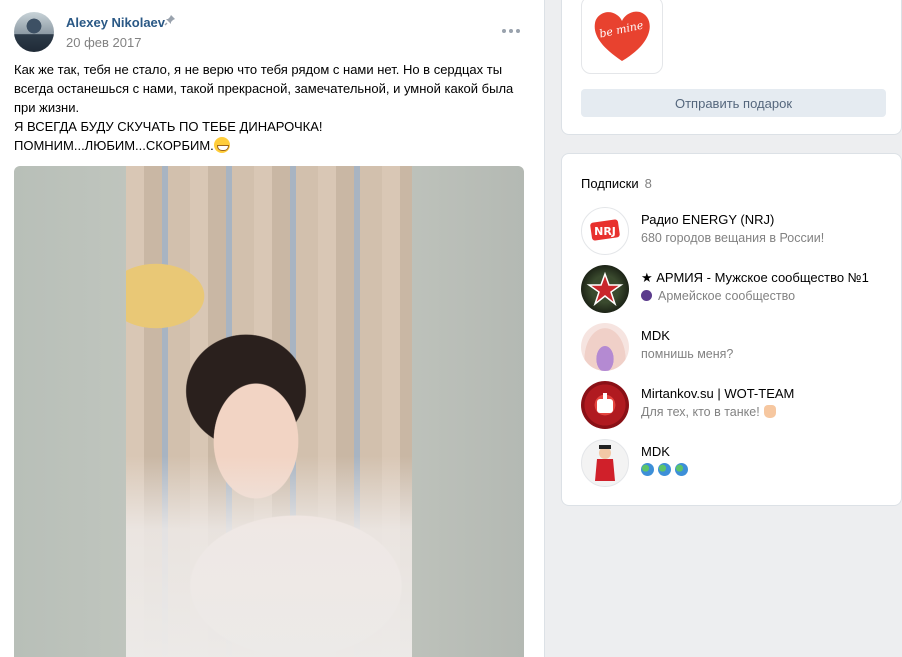 The width and height of the screenshot is (902, 657). I want to click on author-avatar, so click(34, 32).